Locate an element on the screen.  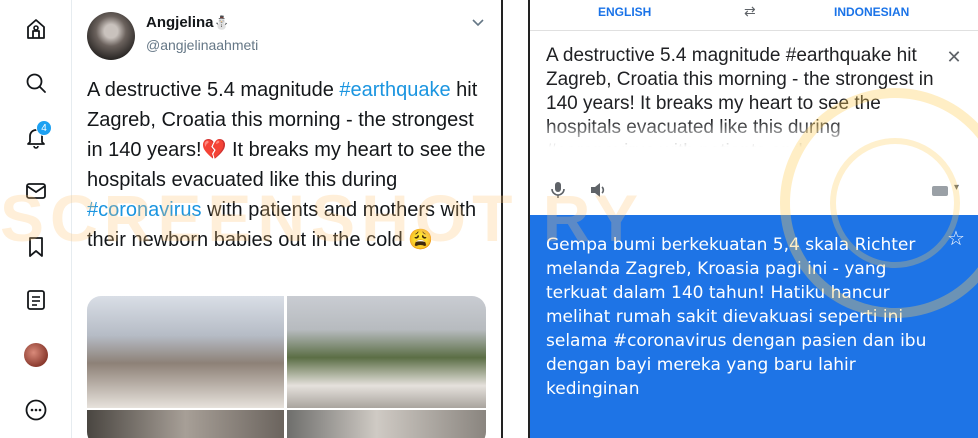
chevron-down-icon is located at coordinates (478, 22).